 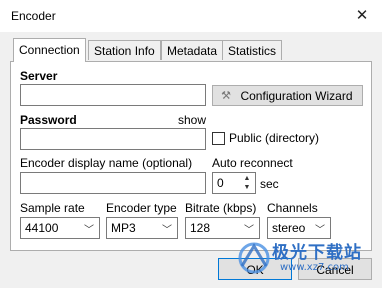 I want to click on sample-rate-label: Sample rate, so click(x=52, y=208).